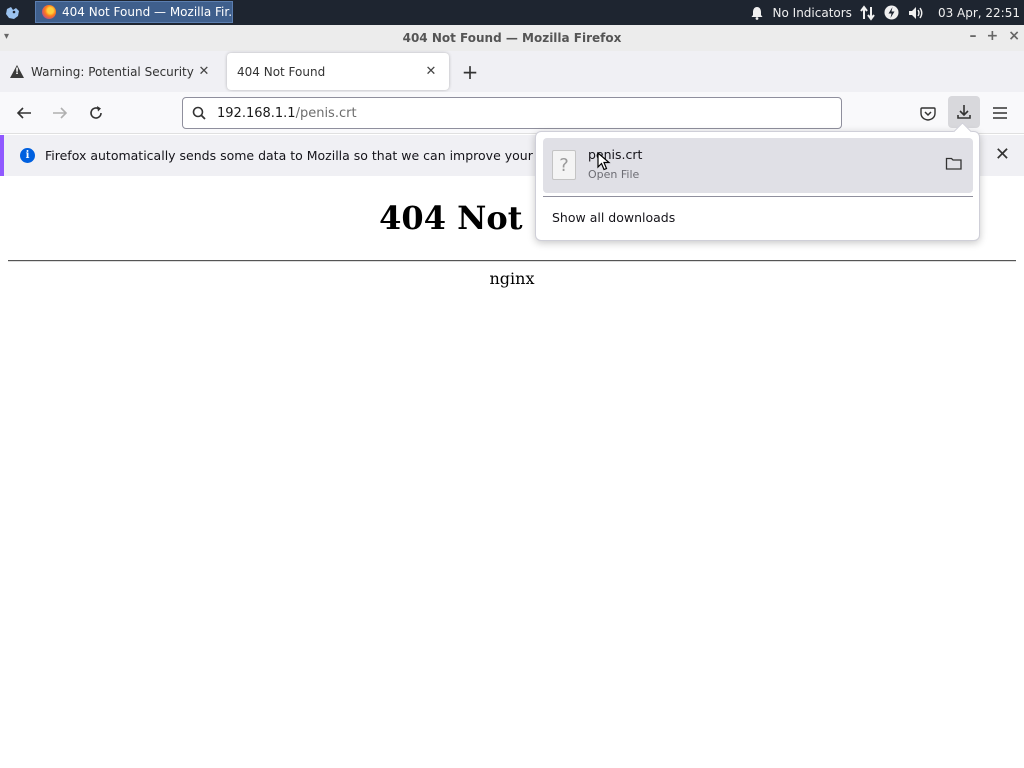 This screenshot has height=768, width=1024. What do you see at coordinates (49, 12) in the screenshot?
I see `firefox-icon` at bounding box center [49, 12].